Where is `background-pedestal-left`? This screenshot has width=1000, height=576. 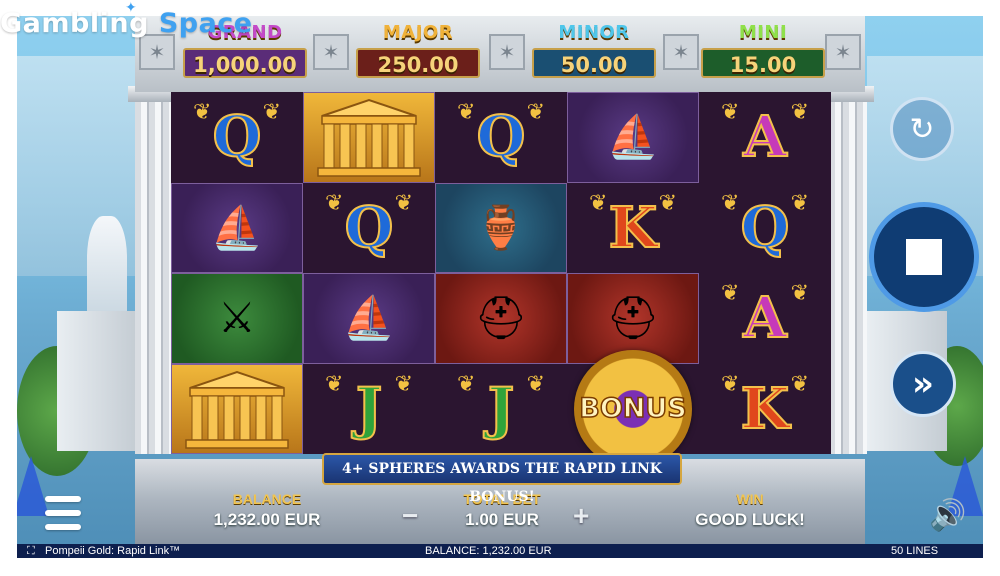
background-pedestal-left is located at coordinates (97, 381).